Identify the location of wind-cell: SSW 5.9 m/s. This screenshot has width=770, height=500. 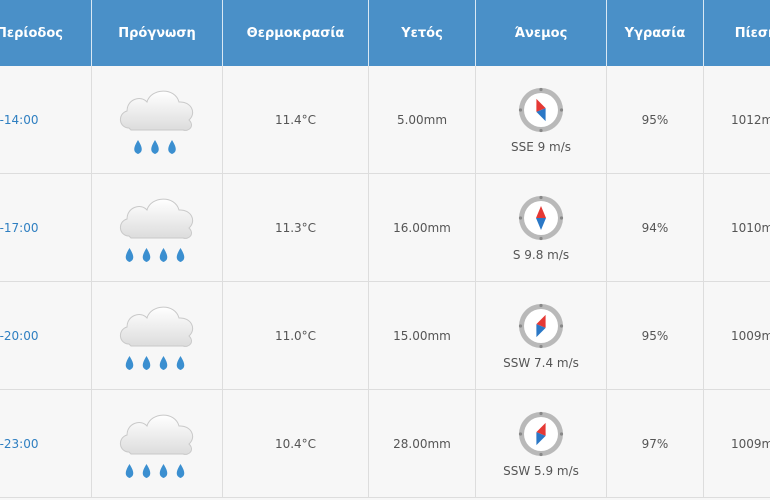
(541, 444).